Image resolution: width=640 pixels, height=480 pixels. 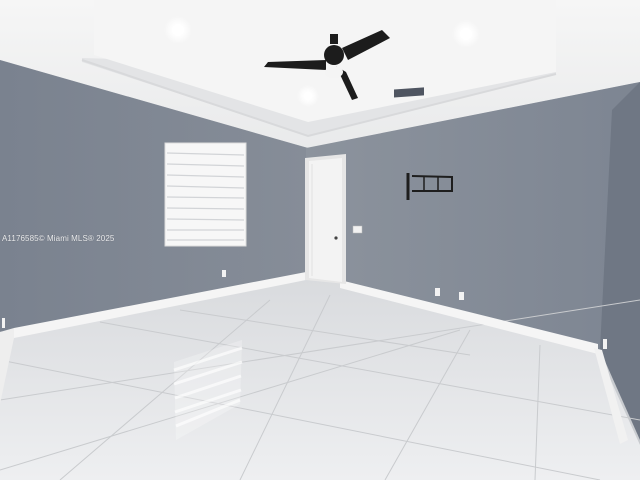 What do you see at coordinates (3, 323) in the screenshot?
I see `outlet-far-left` at bounding box center [3, 323].